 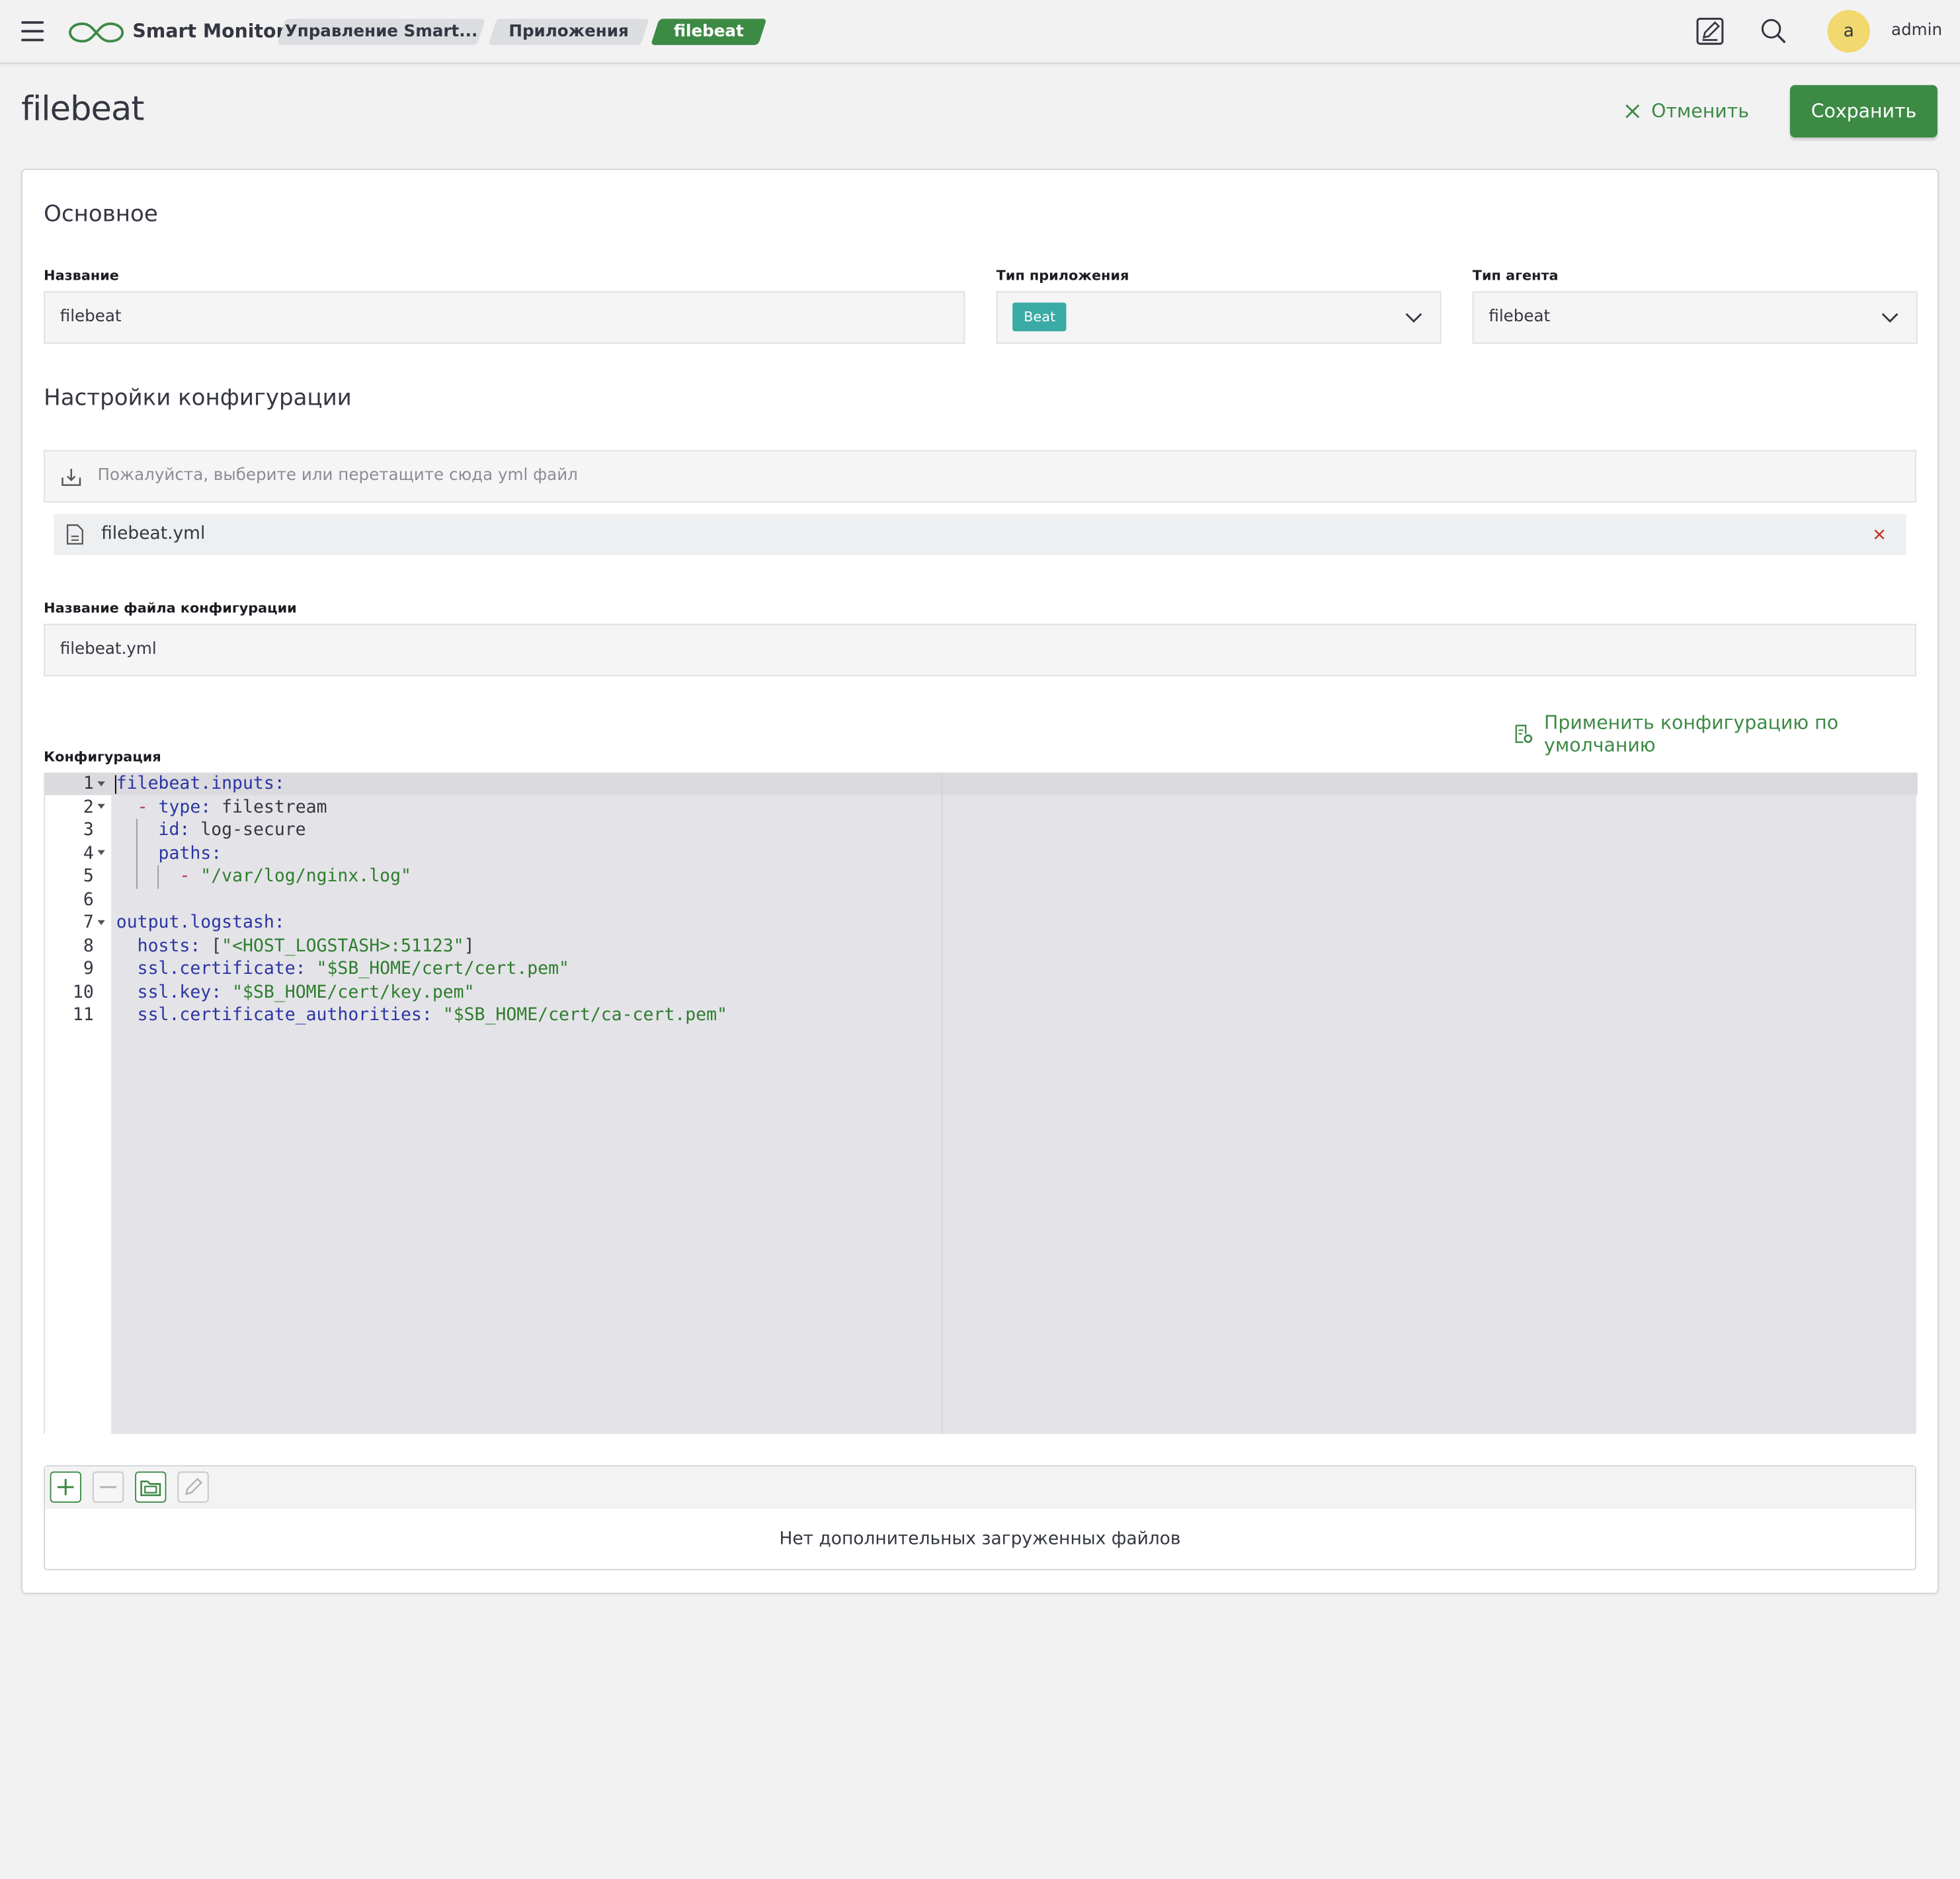 I want to click on minus-icon, so click(x=108, y=1487).